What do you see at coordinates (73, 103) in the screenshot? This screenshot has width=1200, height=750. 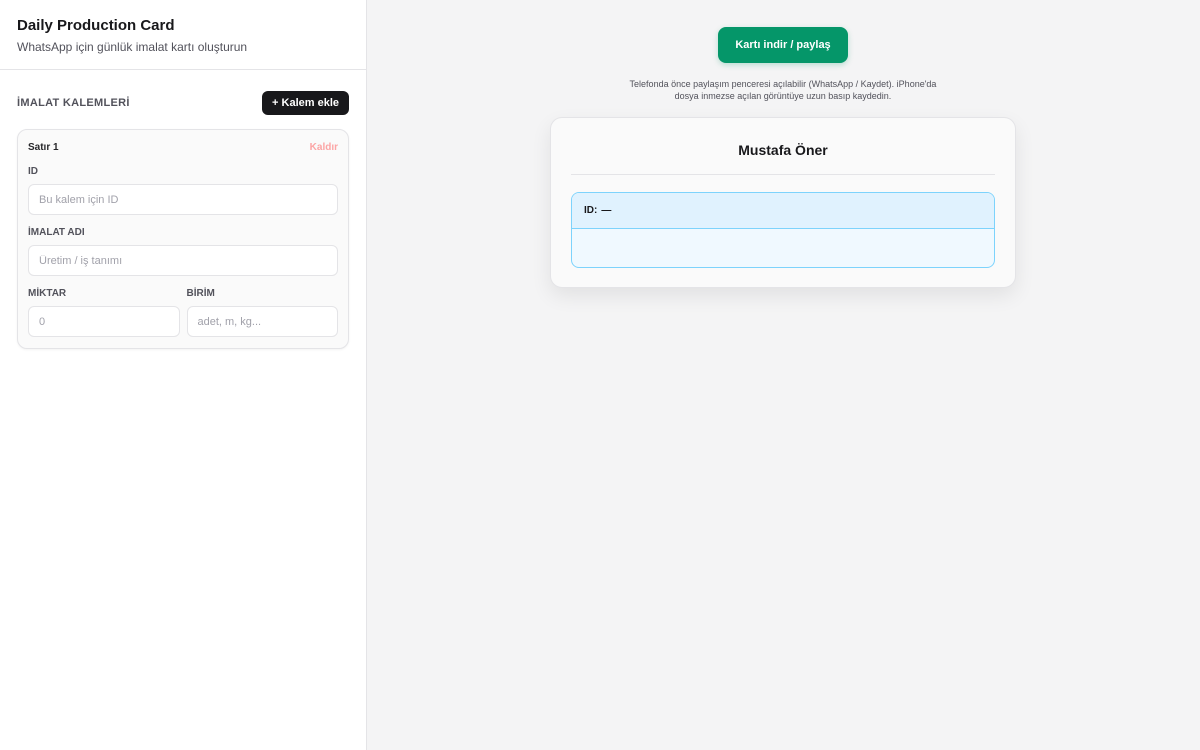 I see `items-section-title: İMALAT KALEMLERİ` at bounding box center [73, 103].